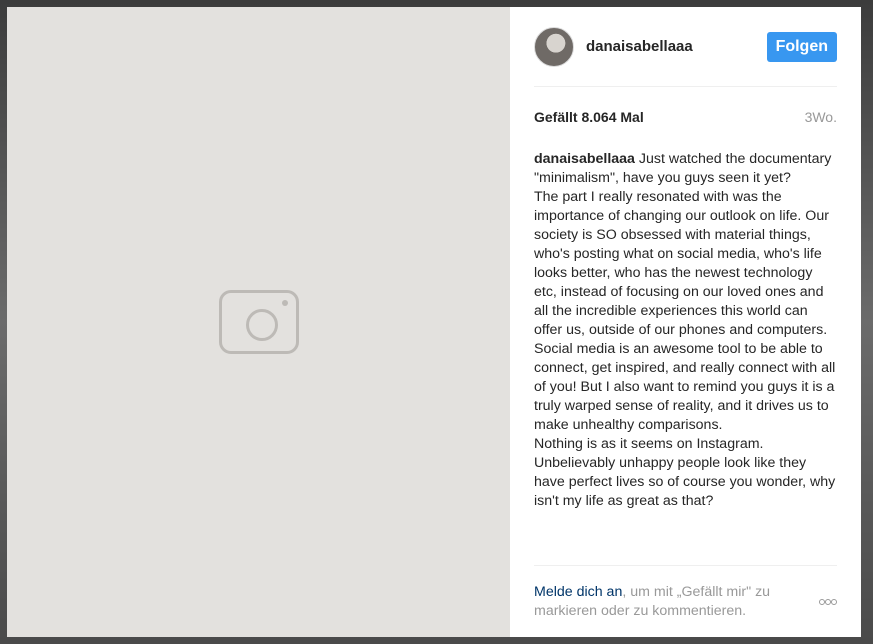  Describe the element at coordinates (589, 117) in the screenshot. I see `likes-count: Gefällt 8.064 Mal` at that location.